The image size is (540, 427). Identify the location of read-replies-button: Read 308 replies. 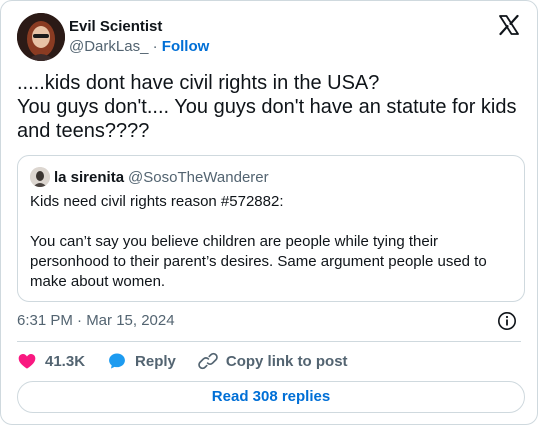
(271, 397).